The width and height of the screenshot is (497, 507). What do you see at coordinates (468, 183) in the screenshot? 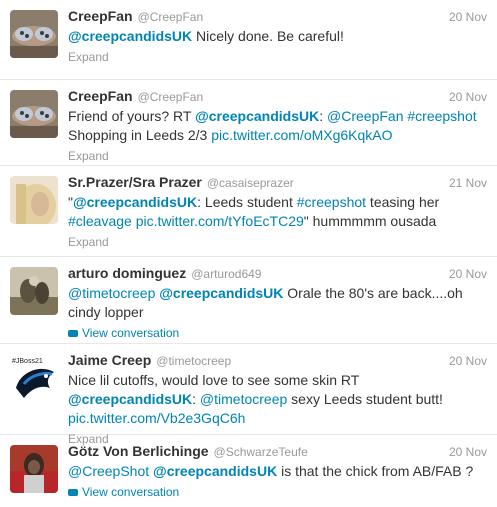
I see `tweet-timestamp: 21 Nov` at bounding box center [468, 183].